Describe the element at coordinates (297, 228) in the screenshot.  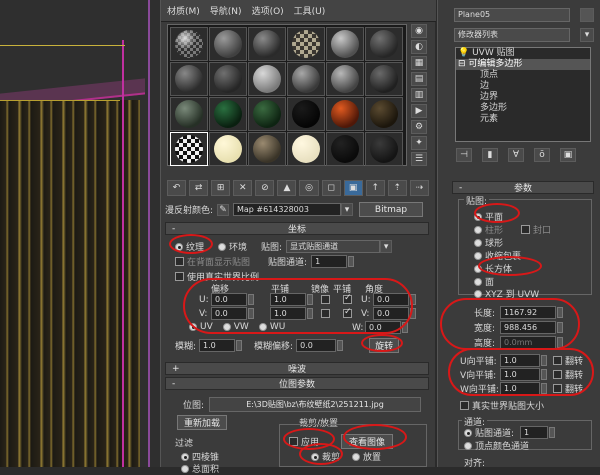
I see `coordinates-rollout-header: - 坐标` at that location.